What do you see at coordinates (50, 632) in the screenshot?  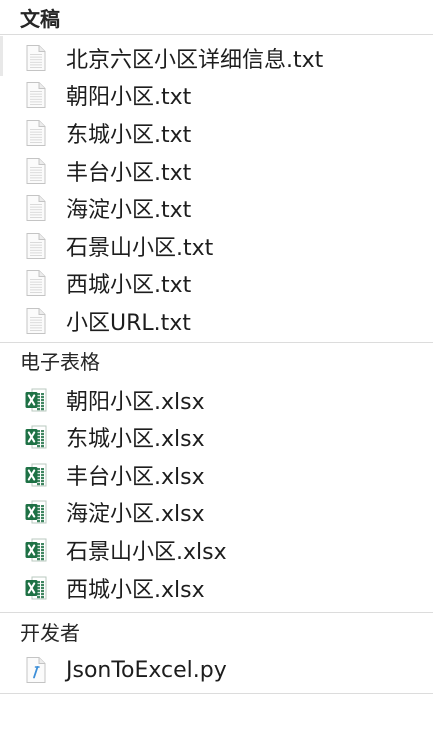 I see `developer-header: 开发者` at bounding box center [50, 632].